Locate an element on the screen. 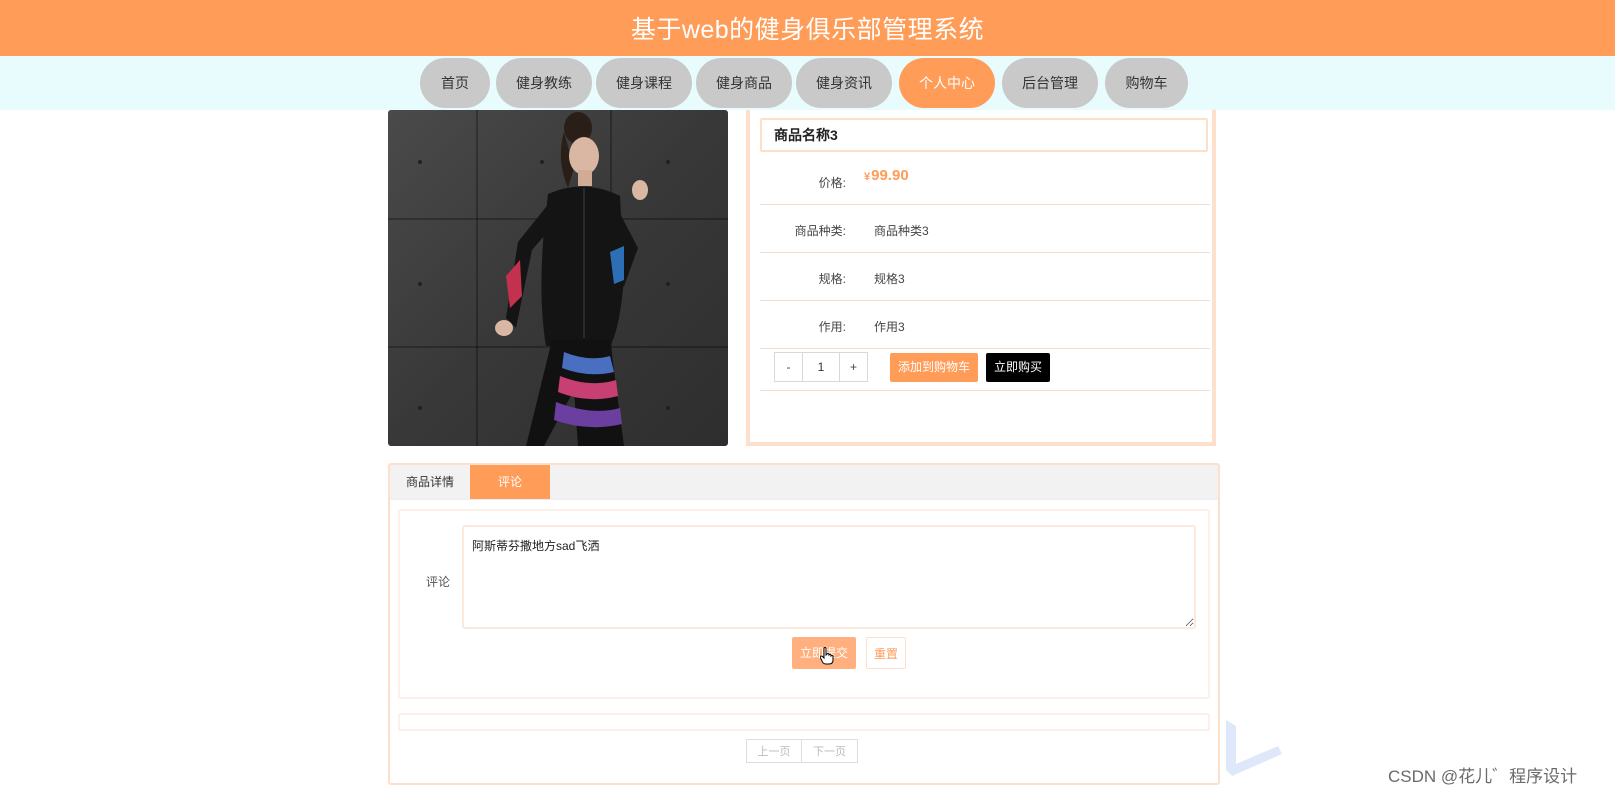  price-label: 价格: is located at coordinates (832, 183).